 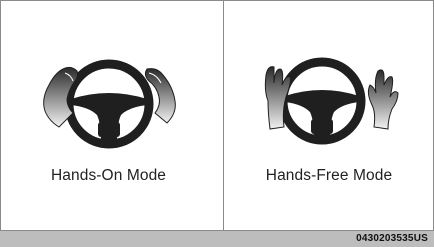 What do you see at coordinates (108, 175) in the screenshot?
I see `hands-on-caption: Hands-On Mode` at bounding box center [108, 175].